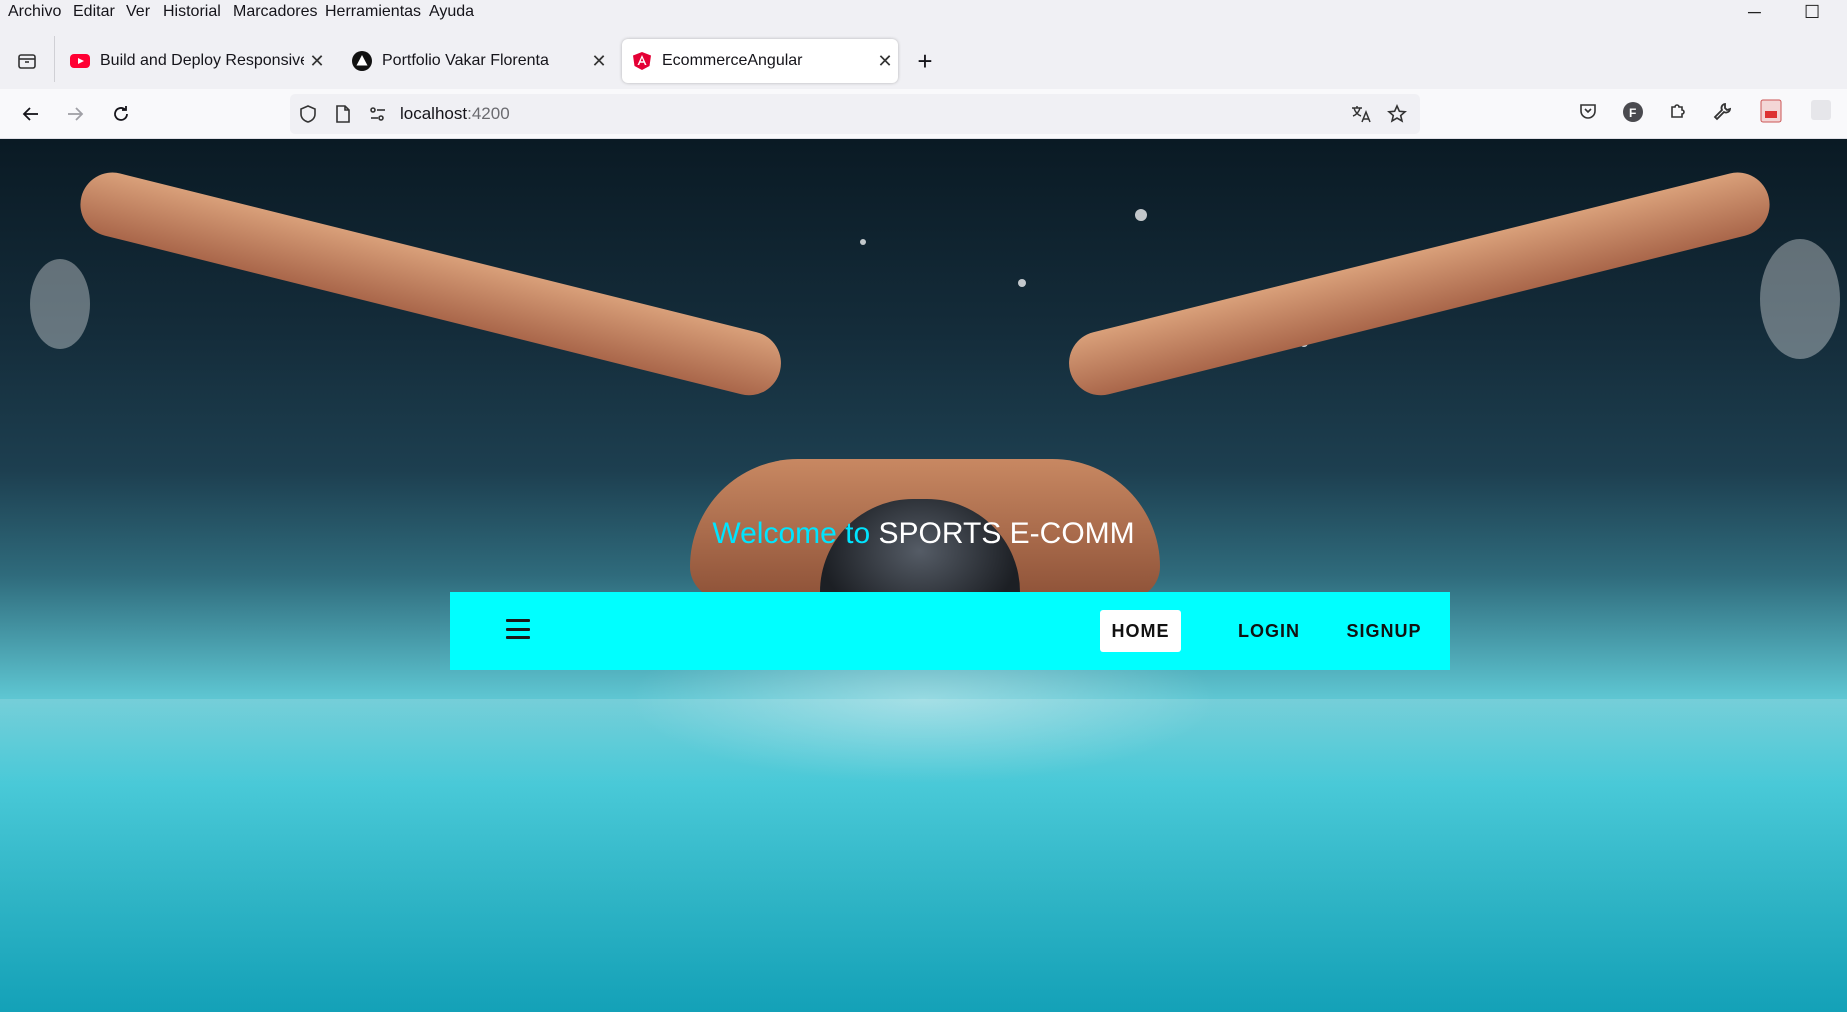 Image resolution: width=1847 pixels, height=1012 pixels. I want to click on bookmark-star-icon, so click(1397, 116).